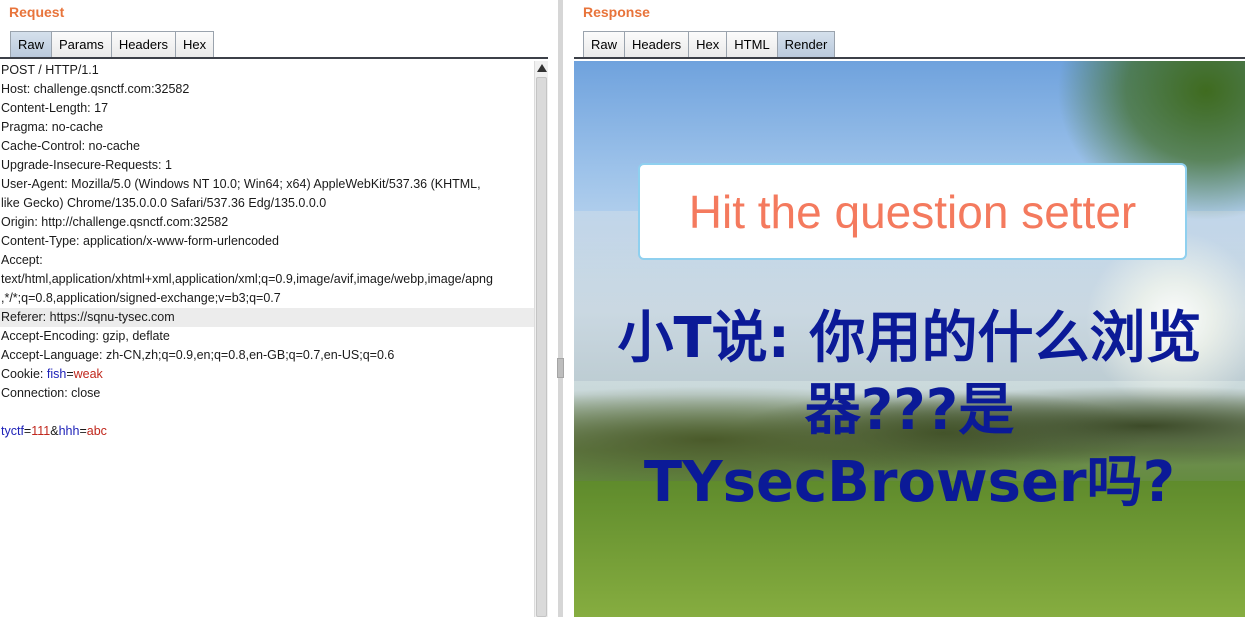  Describe the element at coordinates (12, 431) in the screenshot. I see `body-param-key: tyctf` at that location.